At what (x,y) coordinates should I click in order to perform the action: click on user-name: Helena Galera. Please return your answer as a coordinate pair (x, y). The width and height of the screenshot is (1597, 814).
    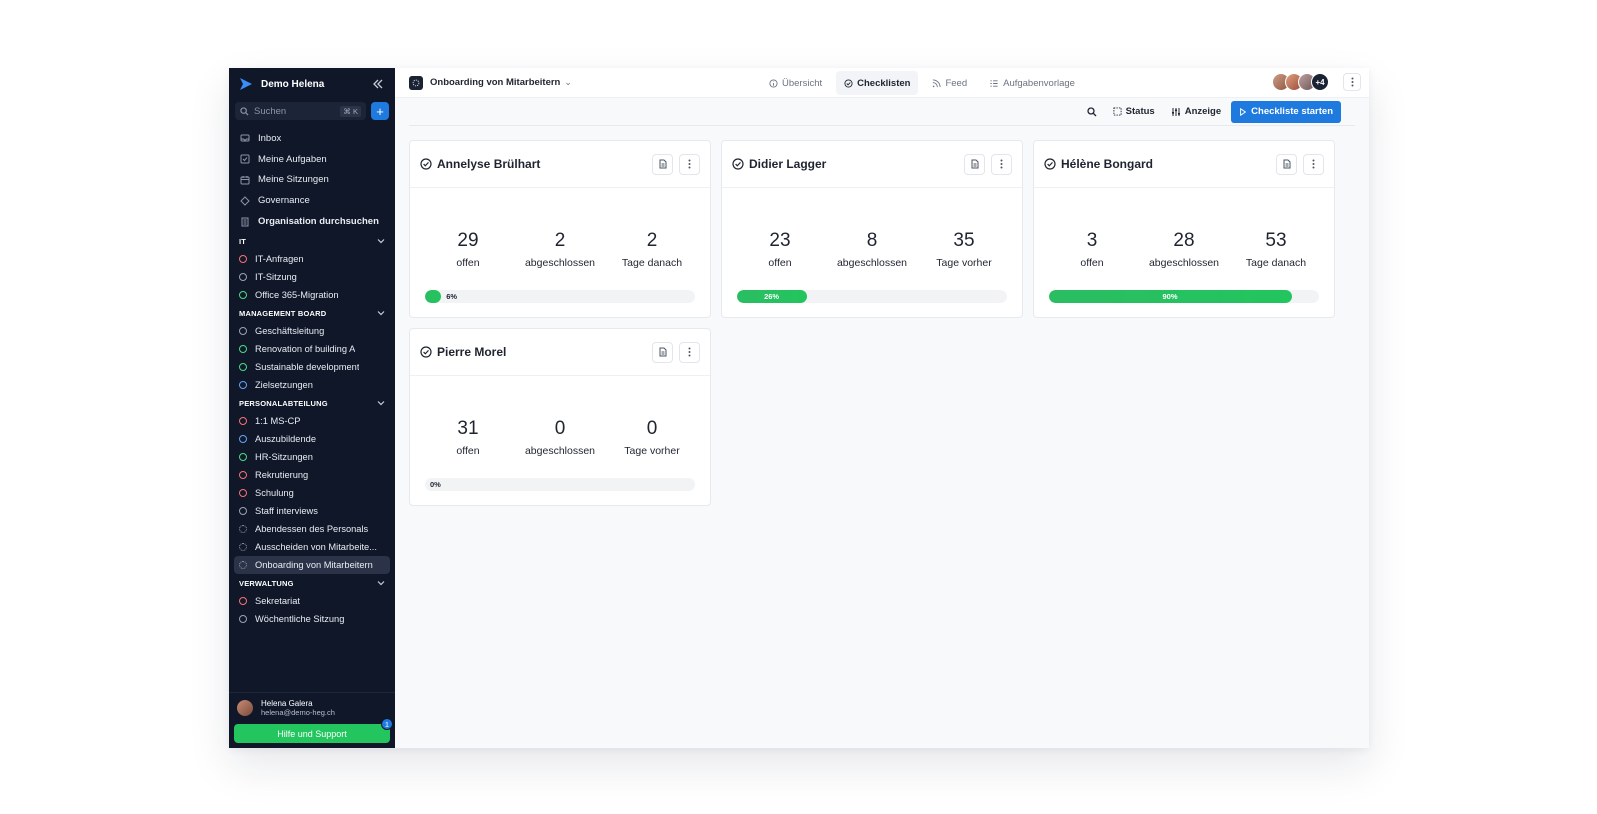
    Looking at the image, I should click on (287, 703).